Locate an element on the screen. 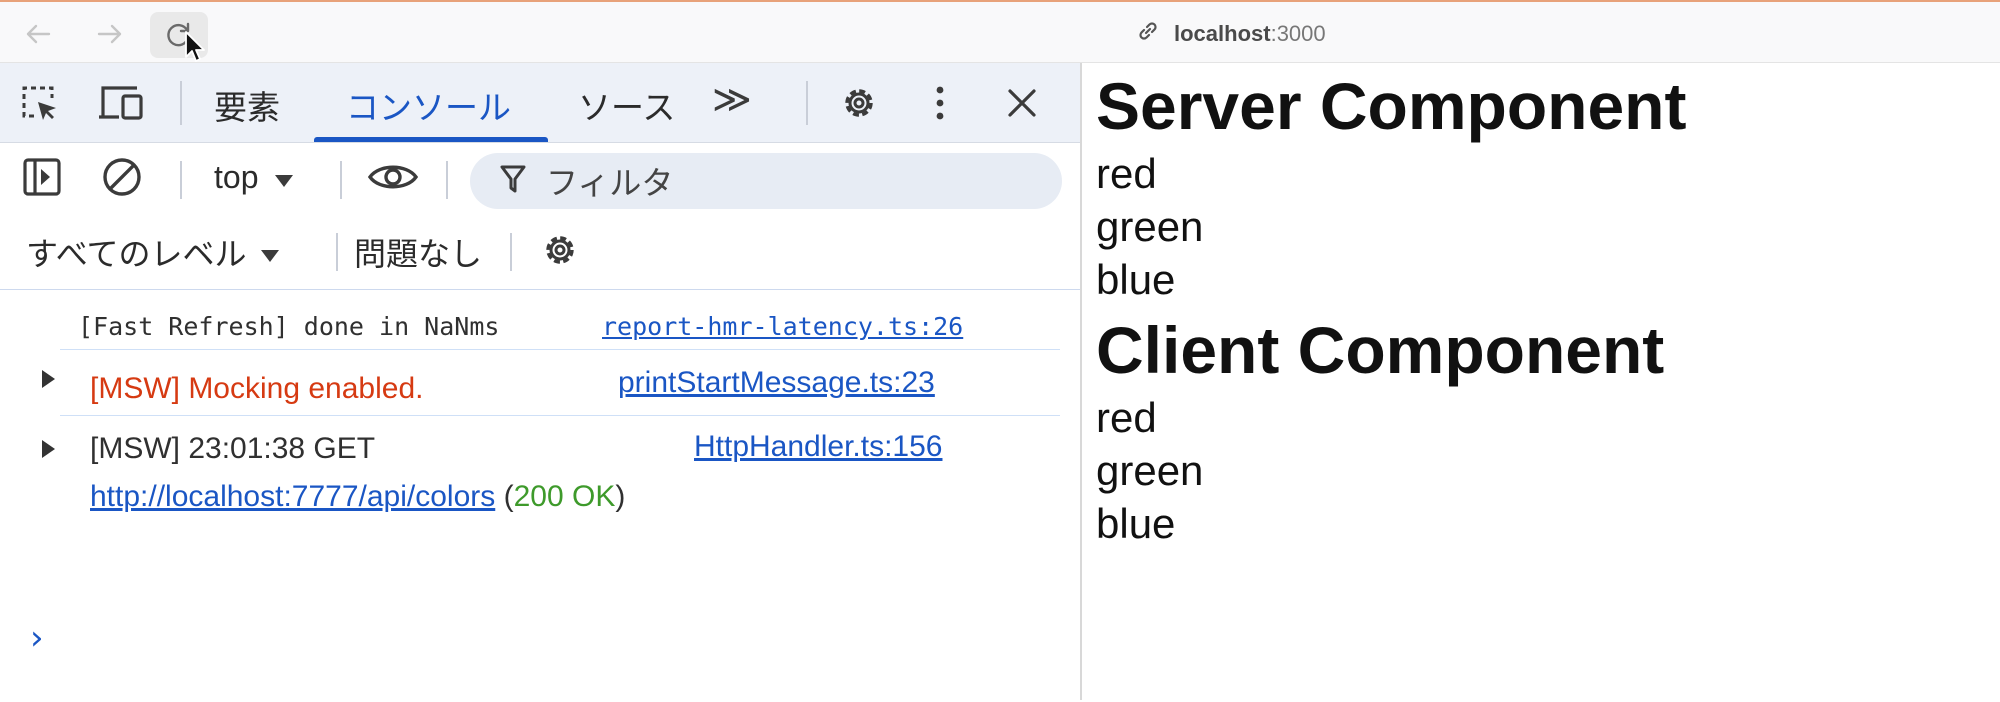 This screenshot has height=702, width=2000. kebab-menu-icon is located at coordinates (940, 105).